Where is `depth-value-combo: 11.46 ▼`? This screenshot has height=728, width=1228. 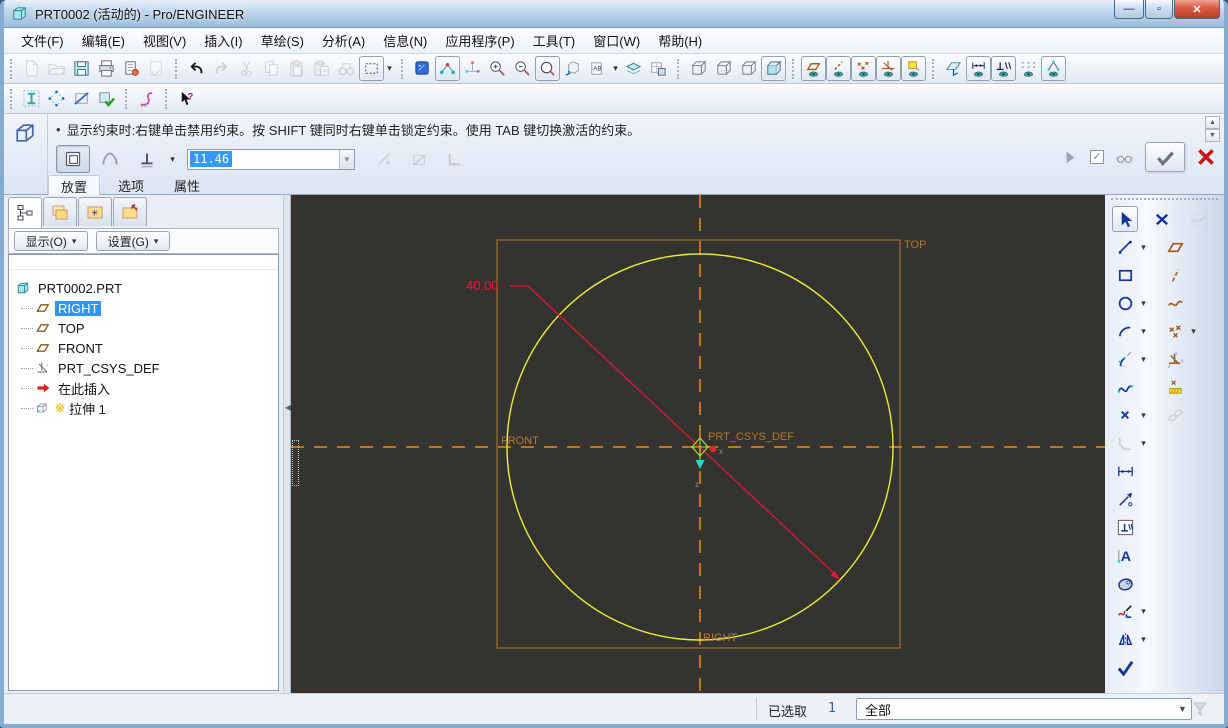 depth-value-combo: 11.46 ▼ is located at coordinates (271, 159).